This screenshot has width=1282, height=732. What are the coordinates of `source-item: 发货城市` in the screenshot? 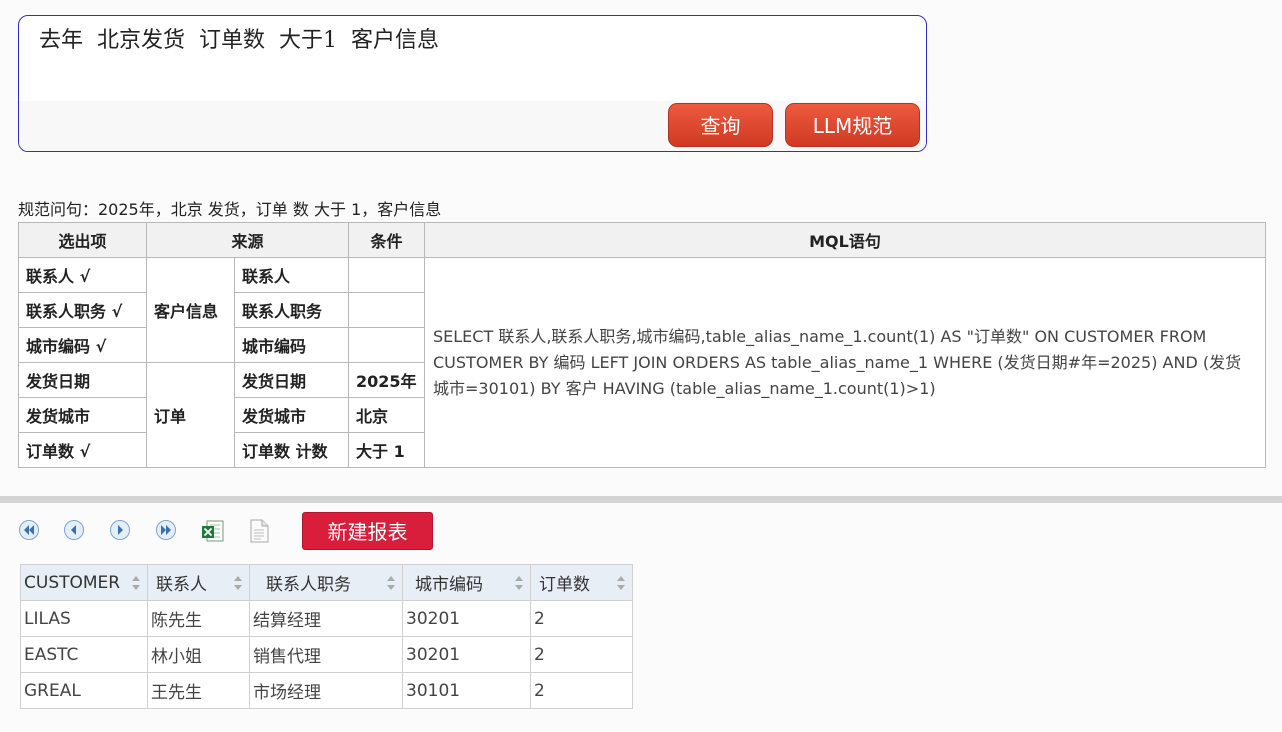 It's located at (291, 415).